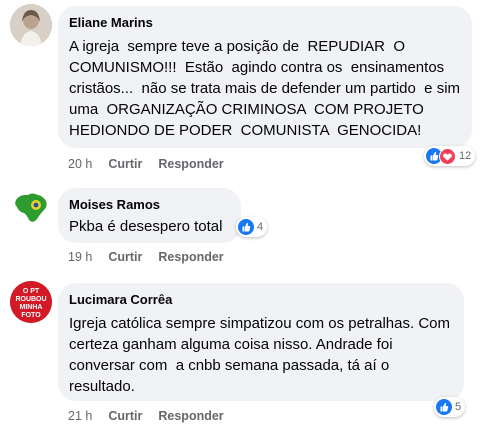 The image size is (484, 436). Describe the element at coordinates (146, 226) in the screenshot. I see `comment-text: Pkba é desespero total` at that location.